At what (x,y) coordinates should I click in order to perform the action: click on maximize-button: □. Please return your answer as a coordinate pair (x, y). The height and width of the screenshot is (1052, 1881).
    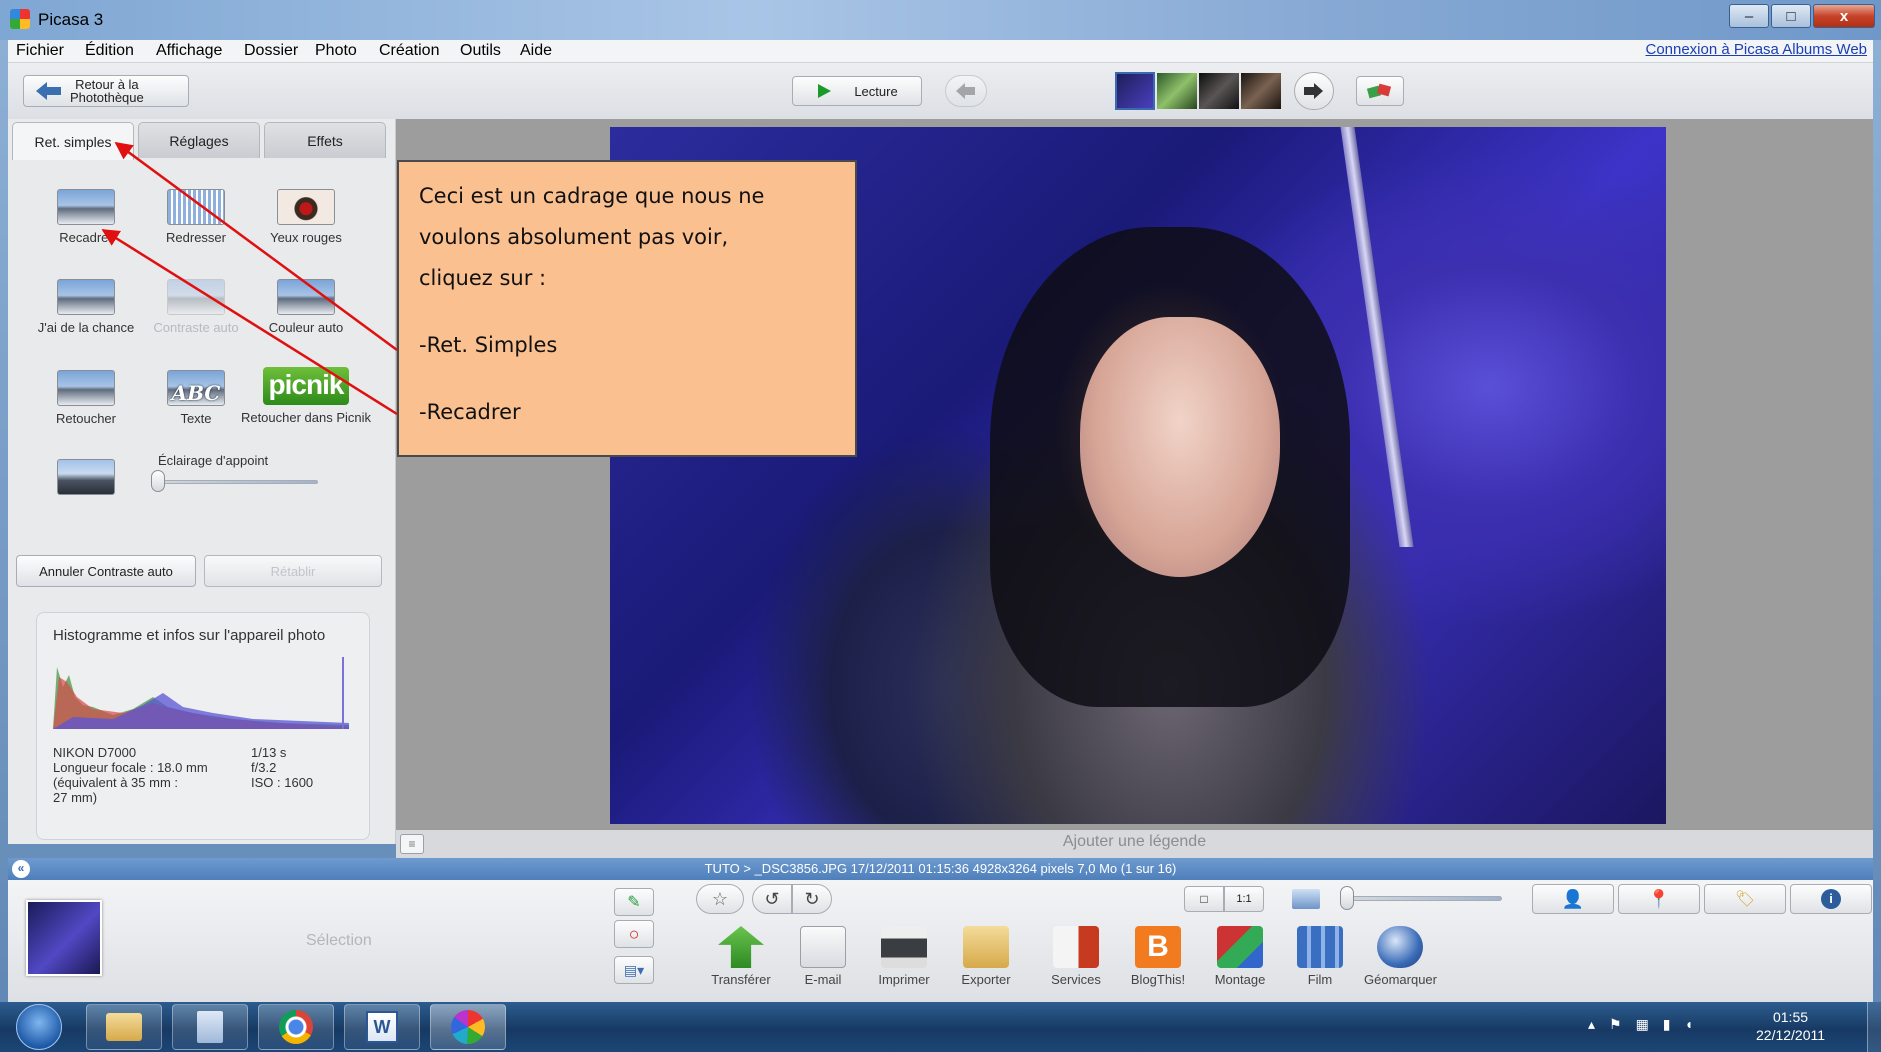
    Looking at the image, I should click on (1791, 16).